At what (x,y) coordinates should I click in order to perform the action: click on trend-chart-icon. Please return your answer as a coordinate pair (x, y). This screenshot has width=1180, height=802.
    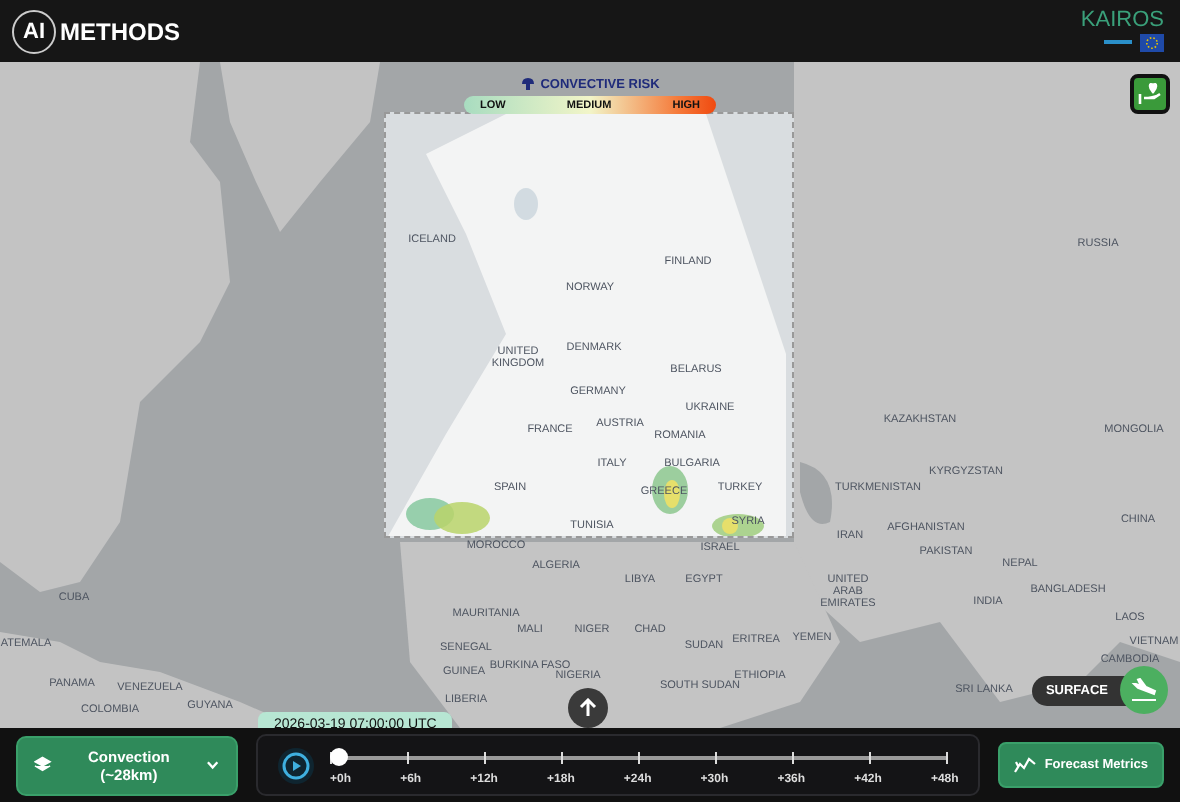
    Looking at the image, I should click on (1025, 765).